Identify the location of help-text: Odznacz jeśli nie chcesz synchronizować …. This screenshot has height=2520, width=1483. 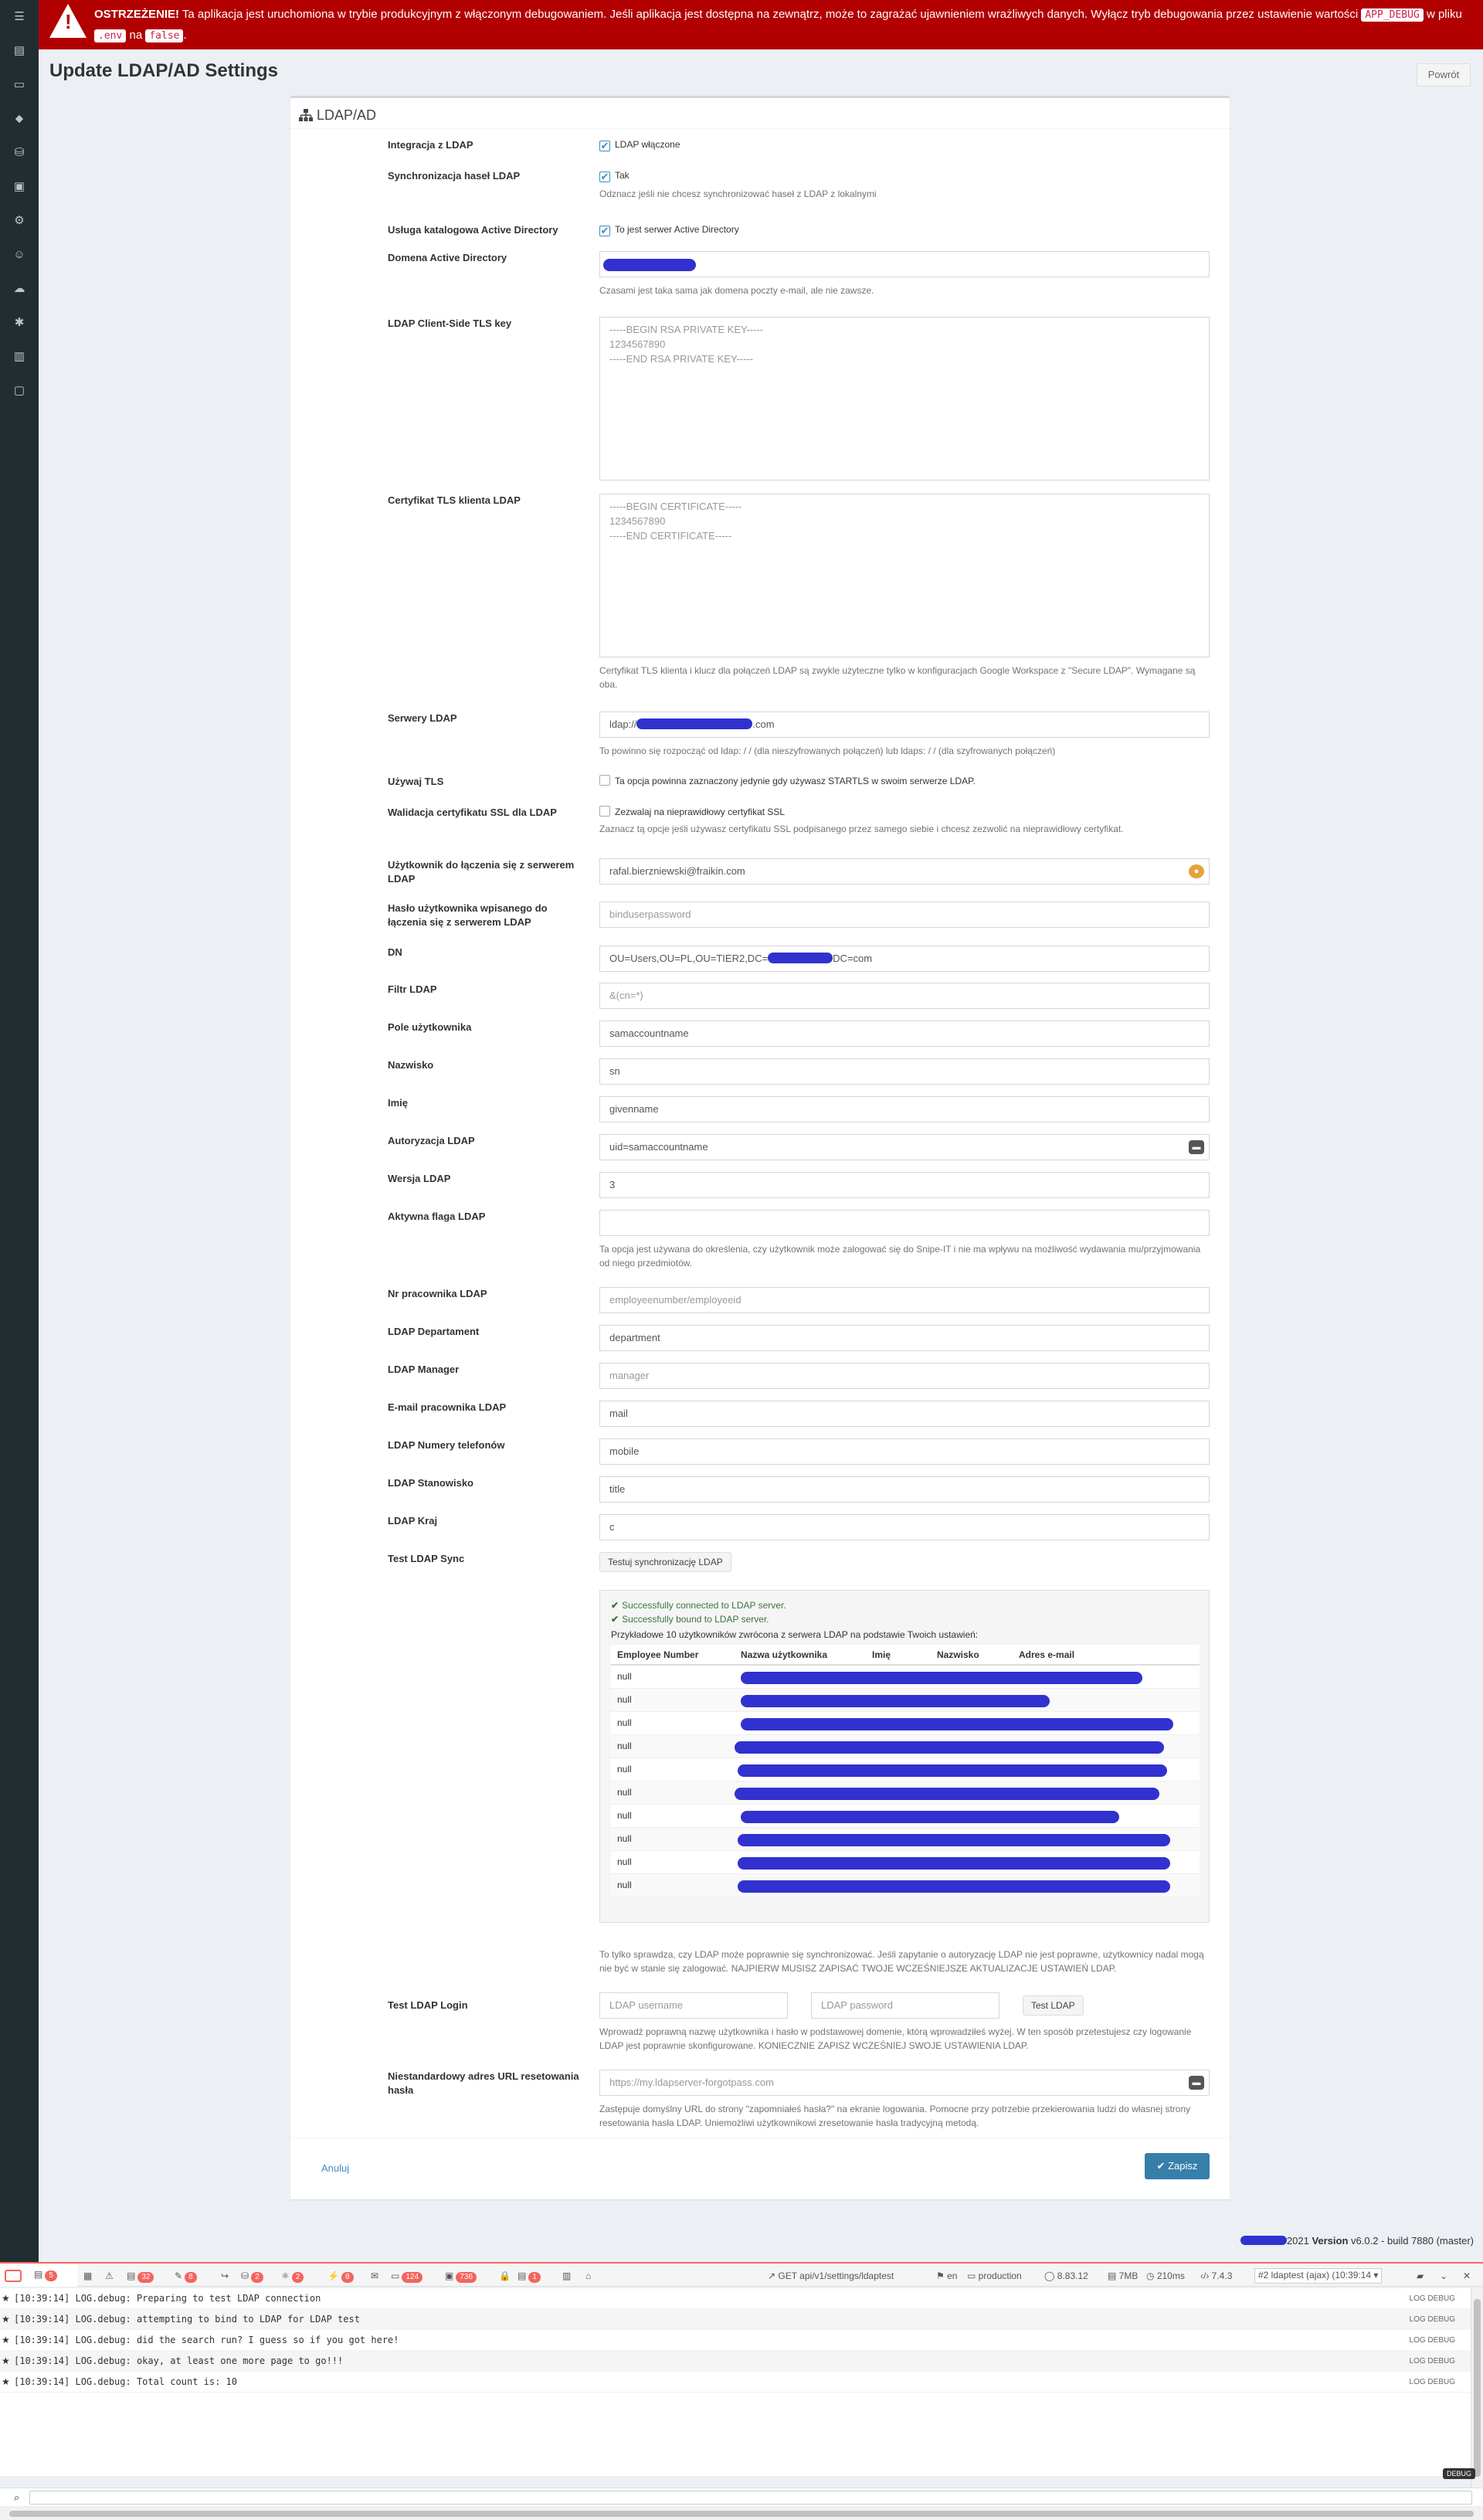
(738, 193).